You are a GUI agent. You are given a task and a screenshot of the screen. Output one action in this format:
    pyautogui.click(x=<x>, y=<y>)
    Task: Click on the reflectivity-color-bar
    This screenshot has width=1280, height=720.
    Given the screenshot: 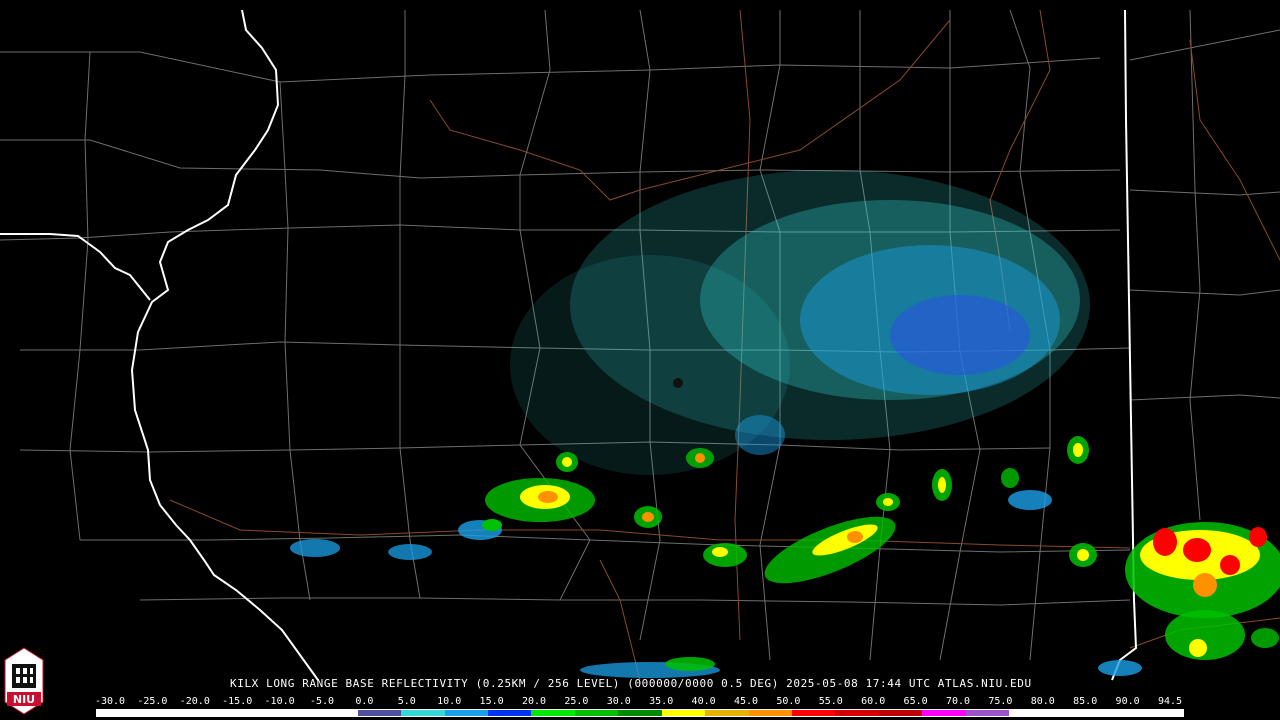 What is the action you would take?
    pyautogui.click(x=640, y=713)
    